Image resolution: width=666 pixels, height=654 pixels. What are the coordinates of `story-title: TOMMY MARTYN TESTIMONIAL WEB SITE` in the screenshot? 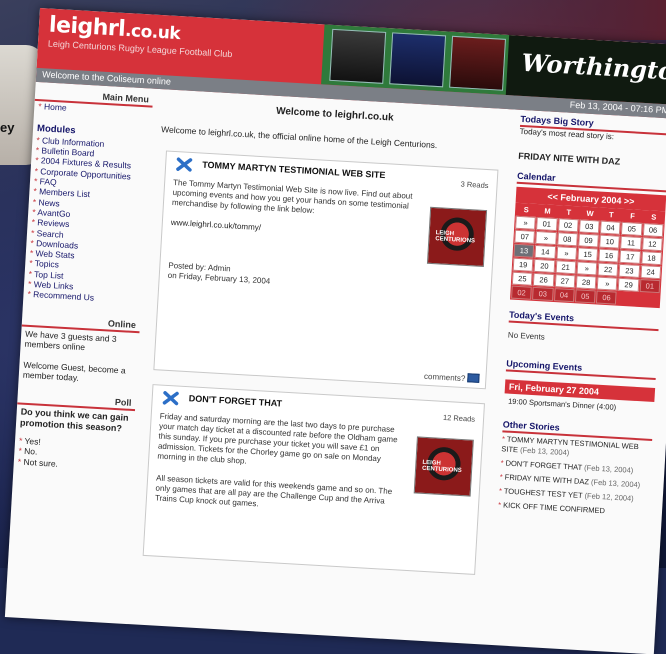 It's located at (294, 170).